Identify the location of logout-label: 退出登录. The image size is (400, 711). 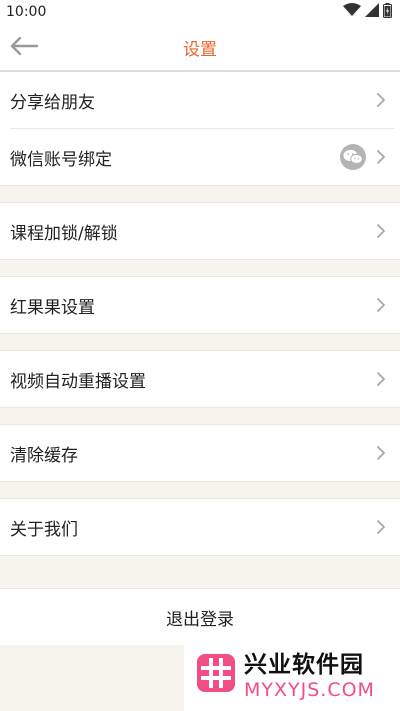
(200, 619).